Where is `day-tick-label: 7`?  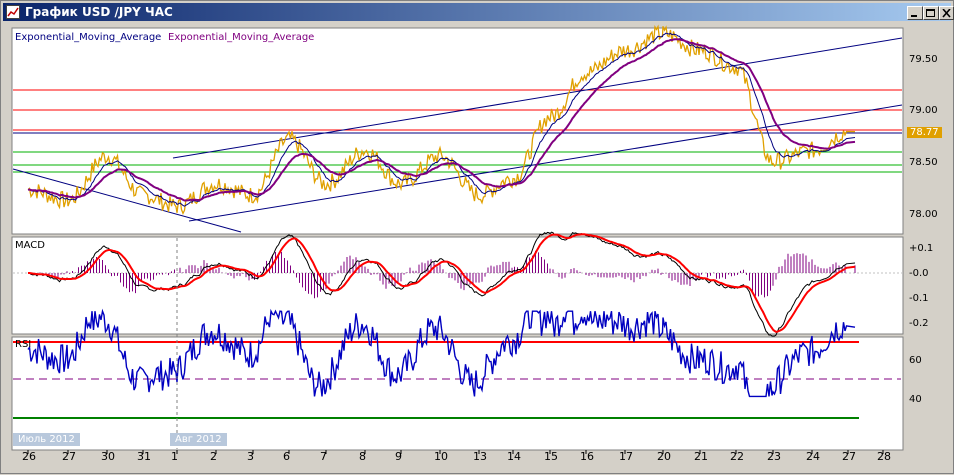 day-tick-label: 7 is located at coordinates (323, 456).